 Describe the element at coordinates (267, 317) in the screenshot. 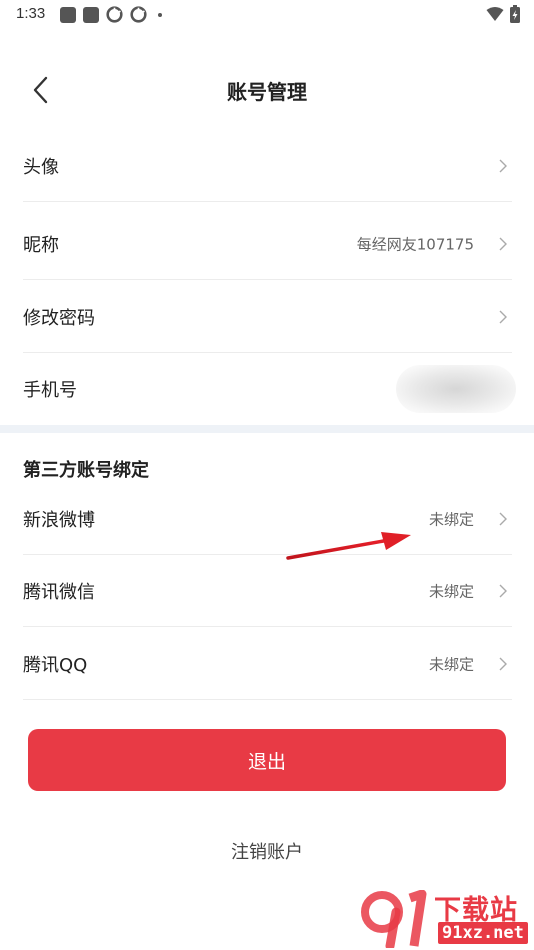

I see `change-password-row: 修改密码` at that location.